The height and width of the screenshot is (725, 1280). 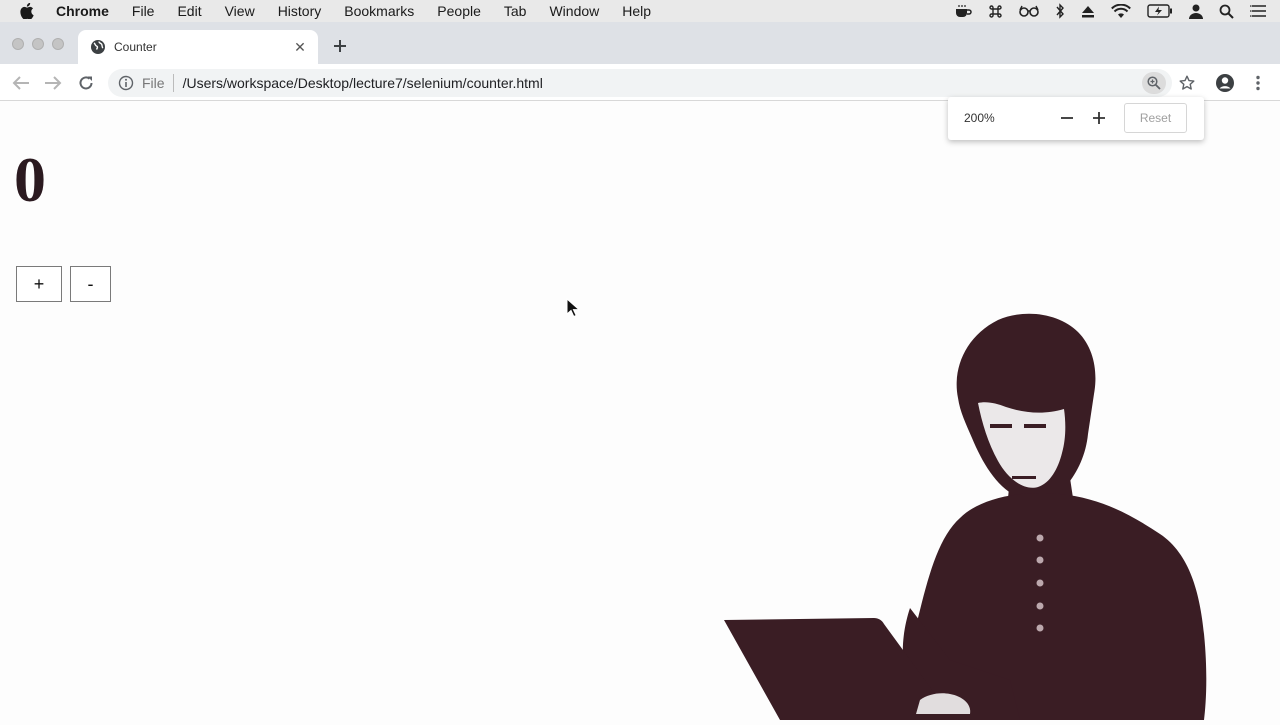 I want to click on reload-icon, so click(x=86, y=83).